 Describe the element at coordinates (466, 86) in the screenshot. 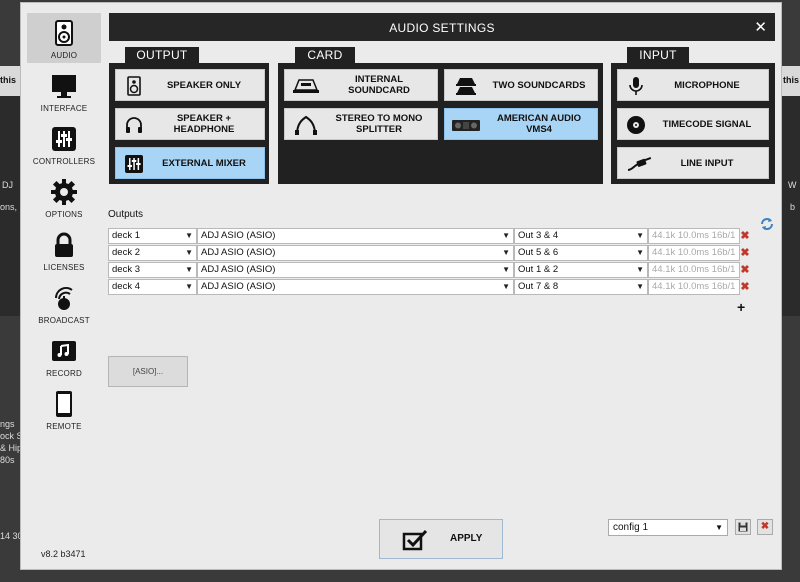

I see `two-soundcards-icon` at that location.